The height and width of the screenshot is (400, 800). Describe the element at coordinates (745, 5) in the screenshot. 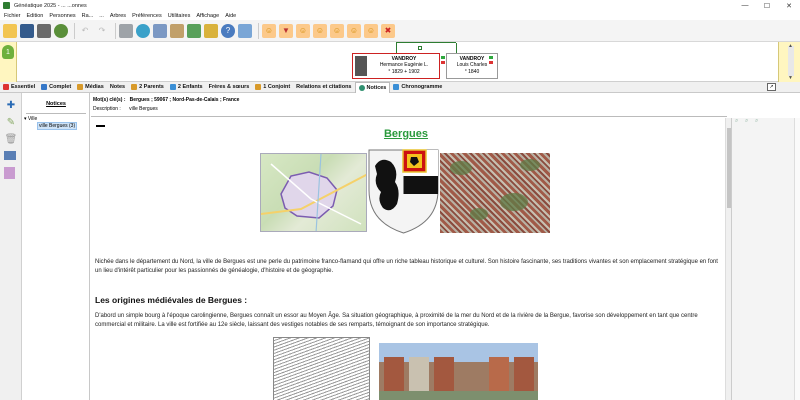

I see `minimize-button: —` at that location.